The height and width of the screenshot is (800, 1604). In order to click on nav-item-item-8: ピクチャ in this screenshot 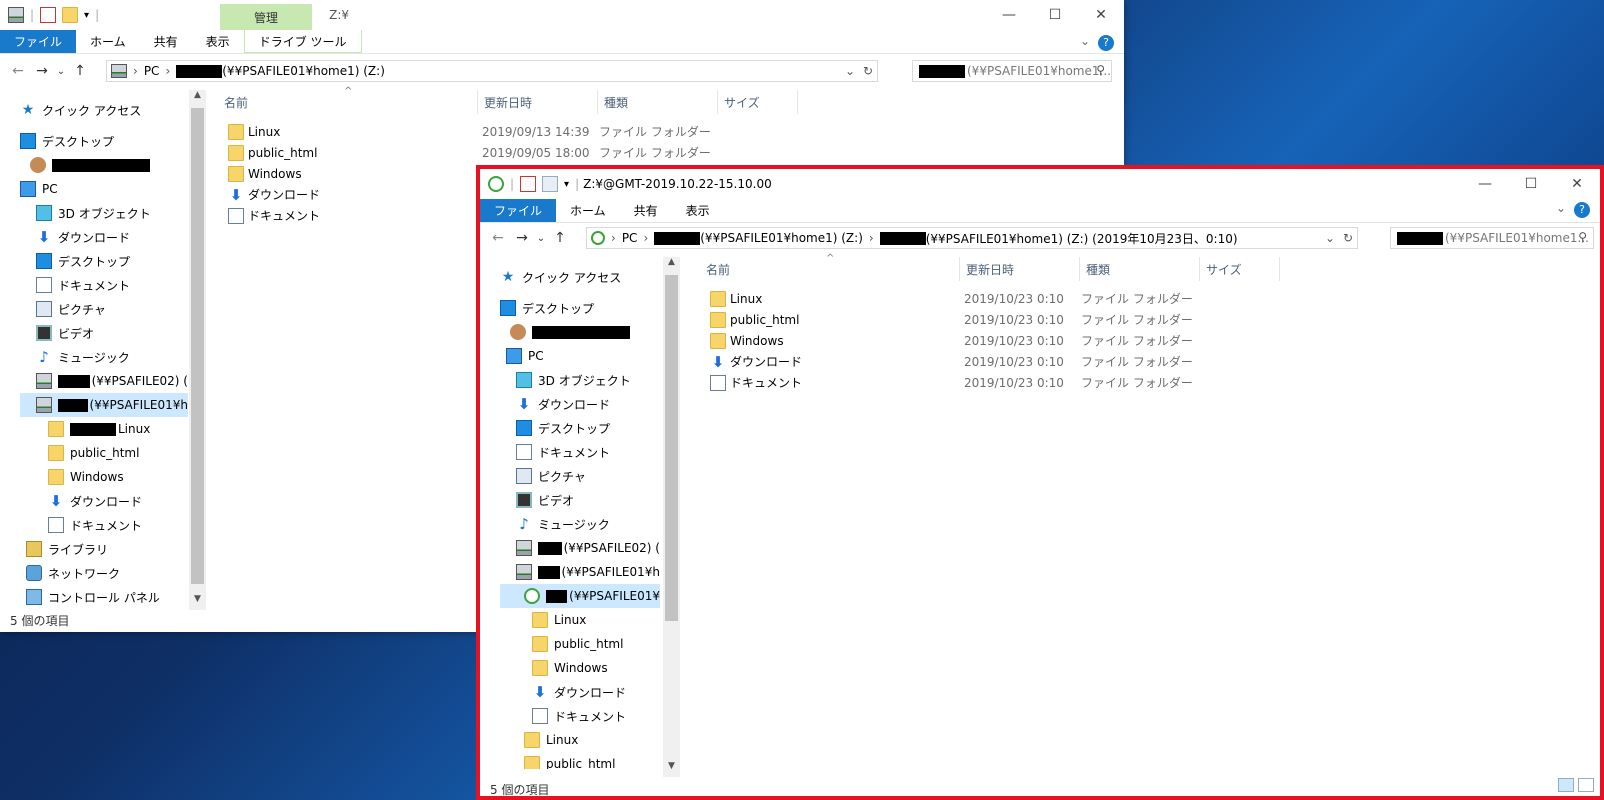, I will do `click(580, 476)`.